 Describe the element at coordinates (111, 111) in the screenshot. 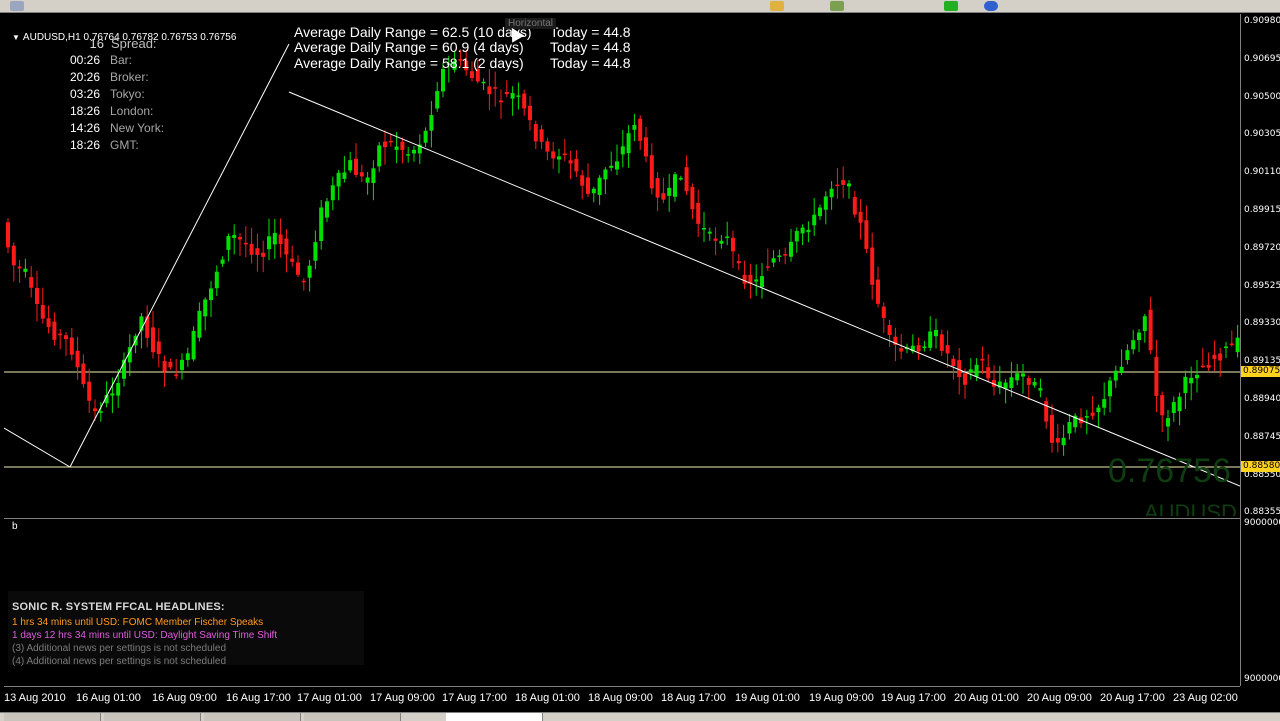

I see `session-row: 18:26 London:` at that location.